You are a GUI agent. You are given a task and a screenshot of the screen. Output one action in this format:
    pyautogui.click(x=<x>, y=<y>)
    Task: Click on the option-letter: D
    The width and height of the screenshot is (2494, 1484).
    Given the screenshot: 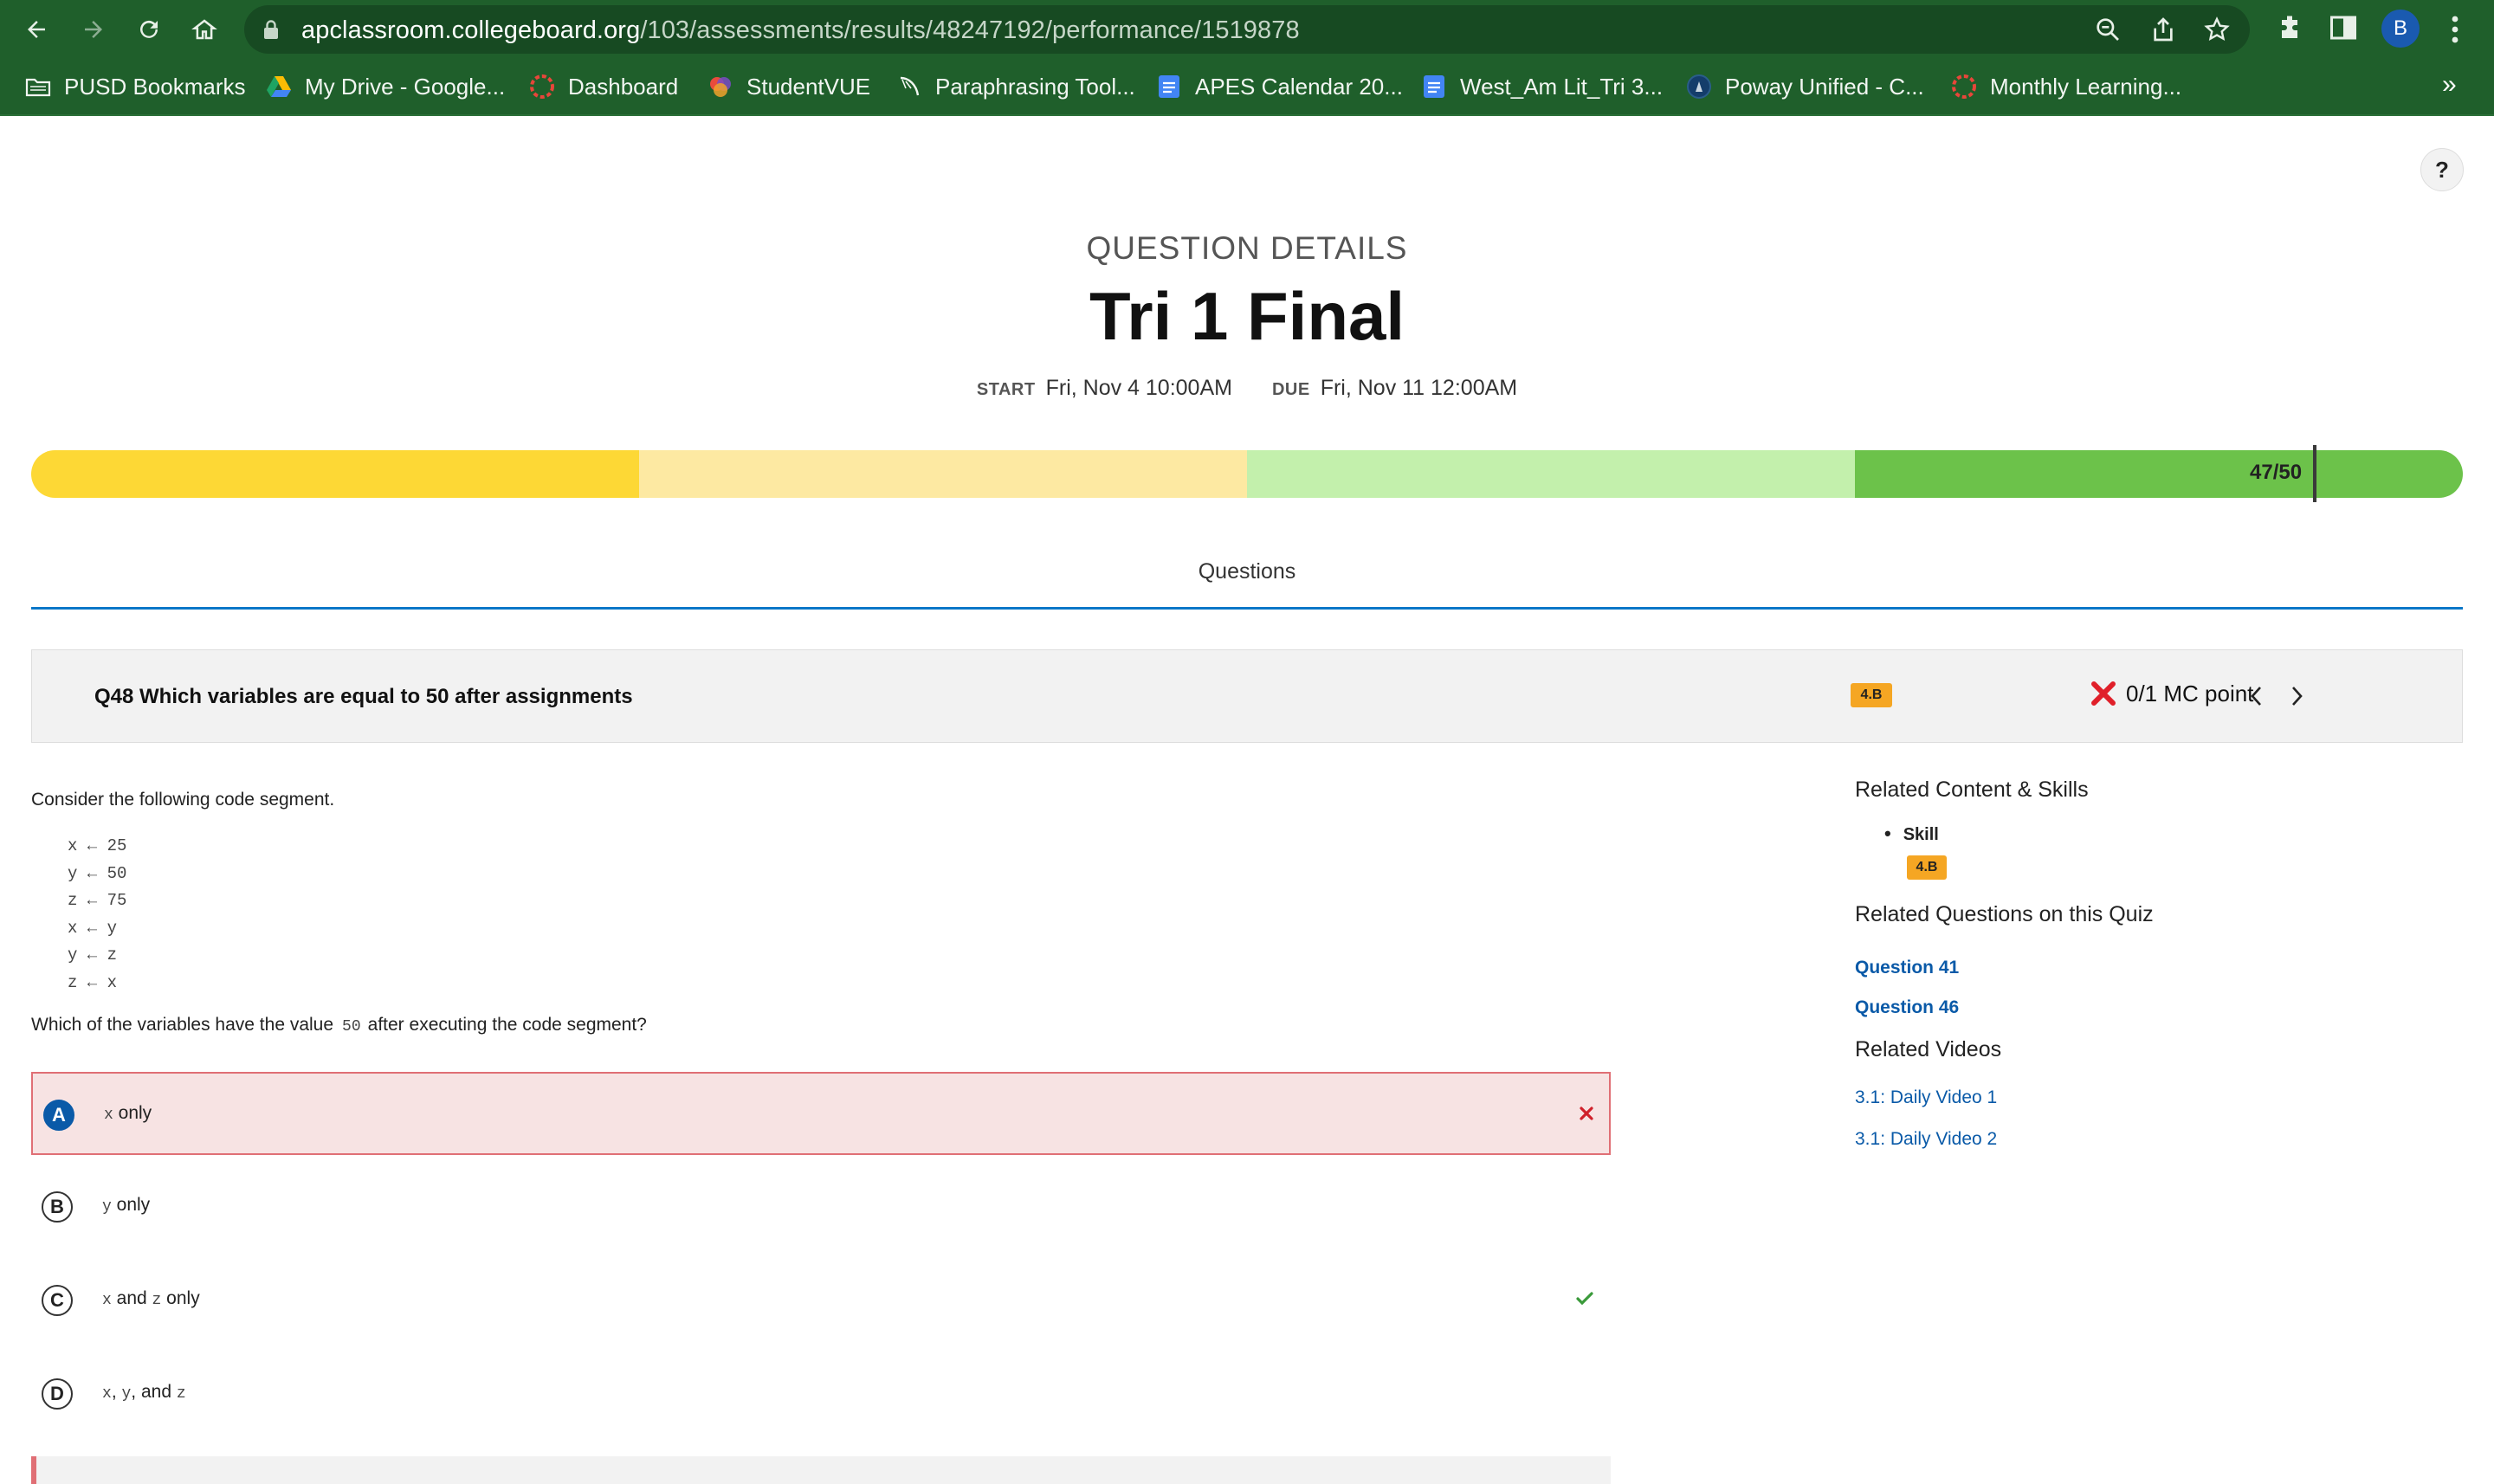 What is the action you would take?
    pyautogui.click(x=57, y=1394)
    